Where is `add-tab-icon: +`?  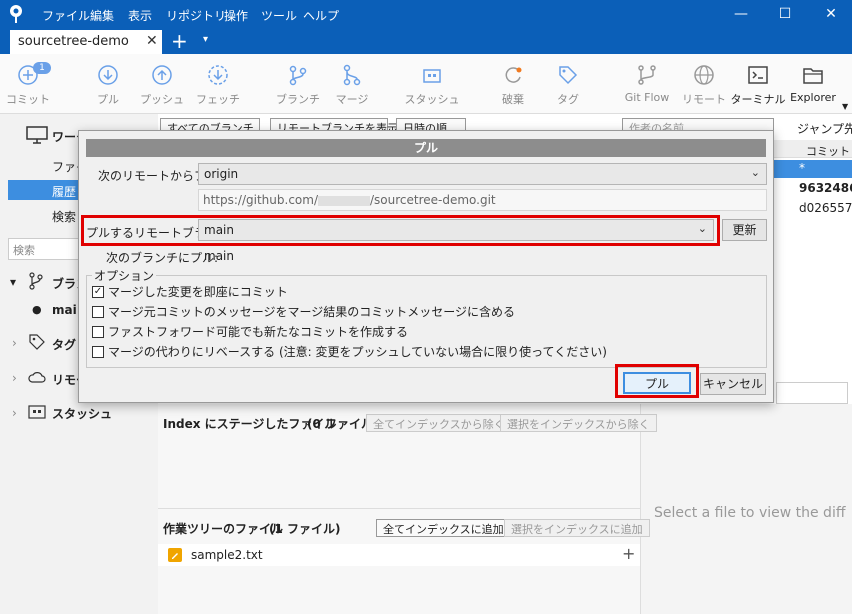 add-tab-icon: + is located at coordinates (179, 41).